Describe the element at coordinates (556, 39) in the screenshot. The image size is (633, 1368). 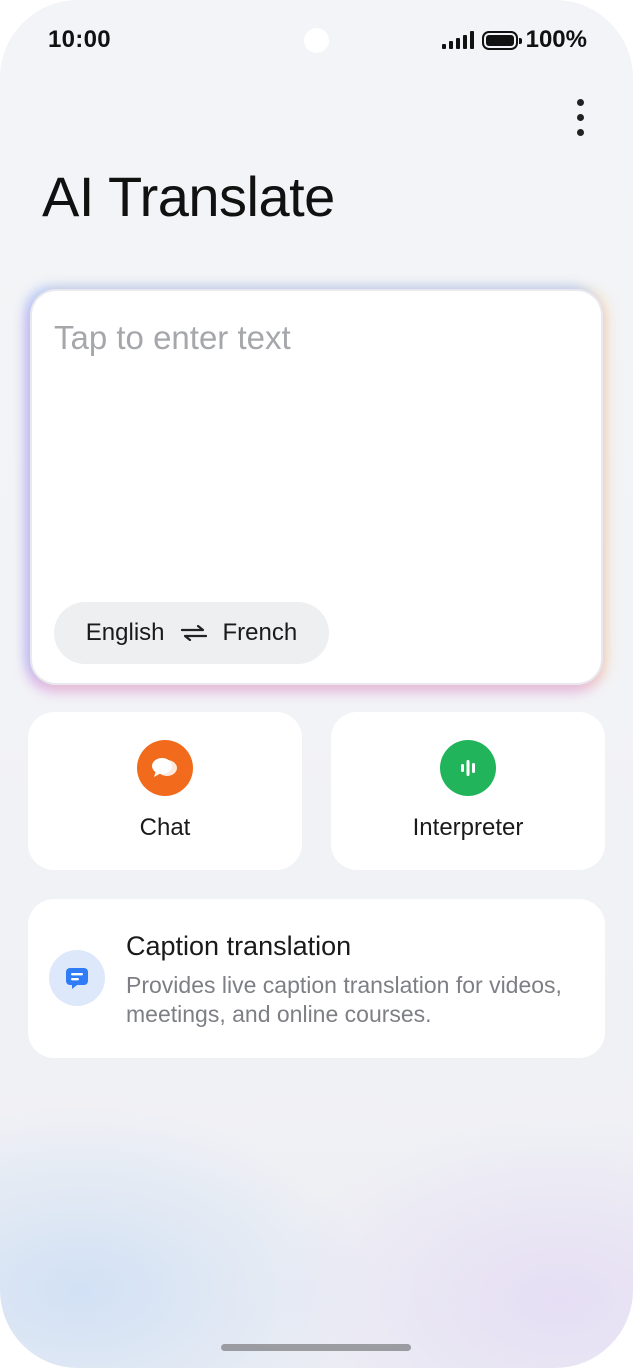
I see `battery-percent: 100%` at that location.